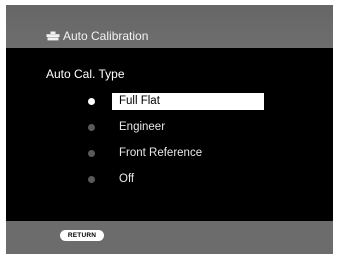 The width and height of the screenshot is (339, 259). Describe the element at coordinates (54, 36) in the screenshot. I see `calibration-icon` at that location.